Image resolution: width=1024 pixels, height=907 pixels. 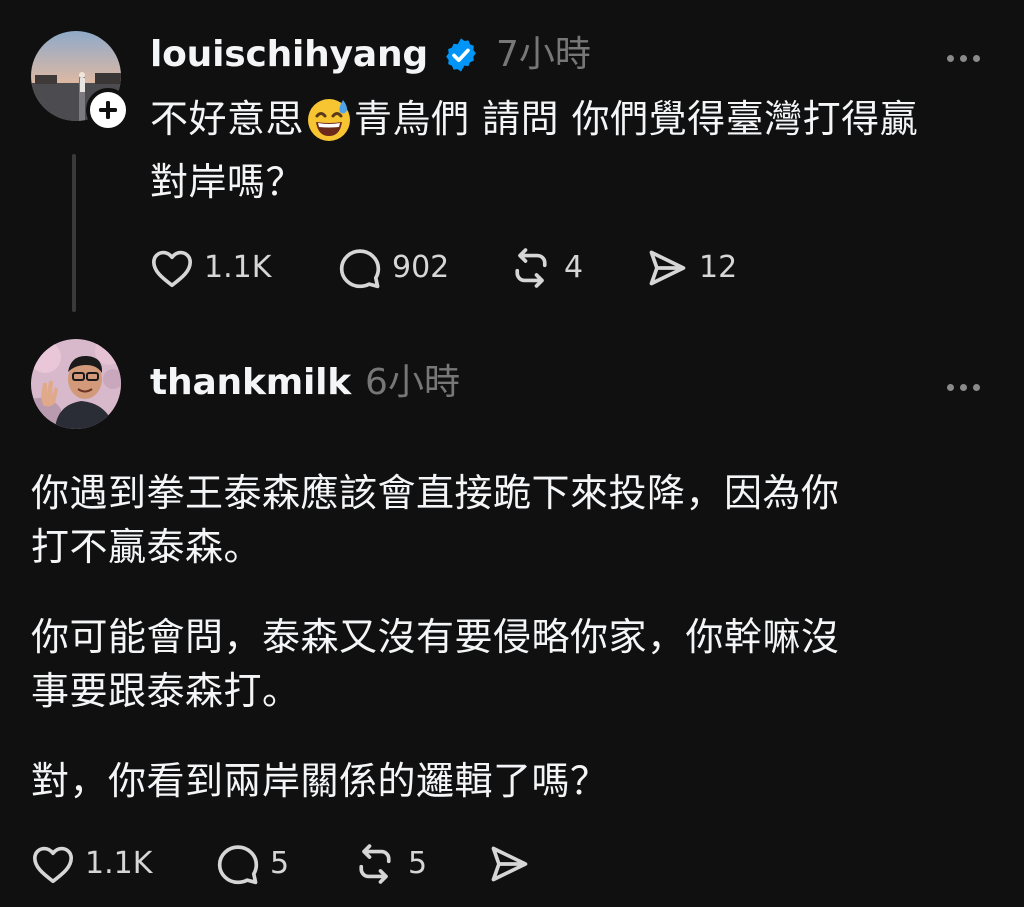 What do you see at coordinates (435, 493) in the screenshot?
I see `reply-paragraph-1-line1: 你遇到拳王泰森應該會直接跪下來投降，因為你` at bounding box center [435, 493].